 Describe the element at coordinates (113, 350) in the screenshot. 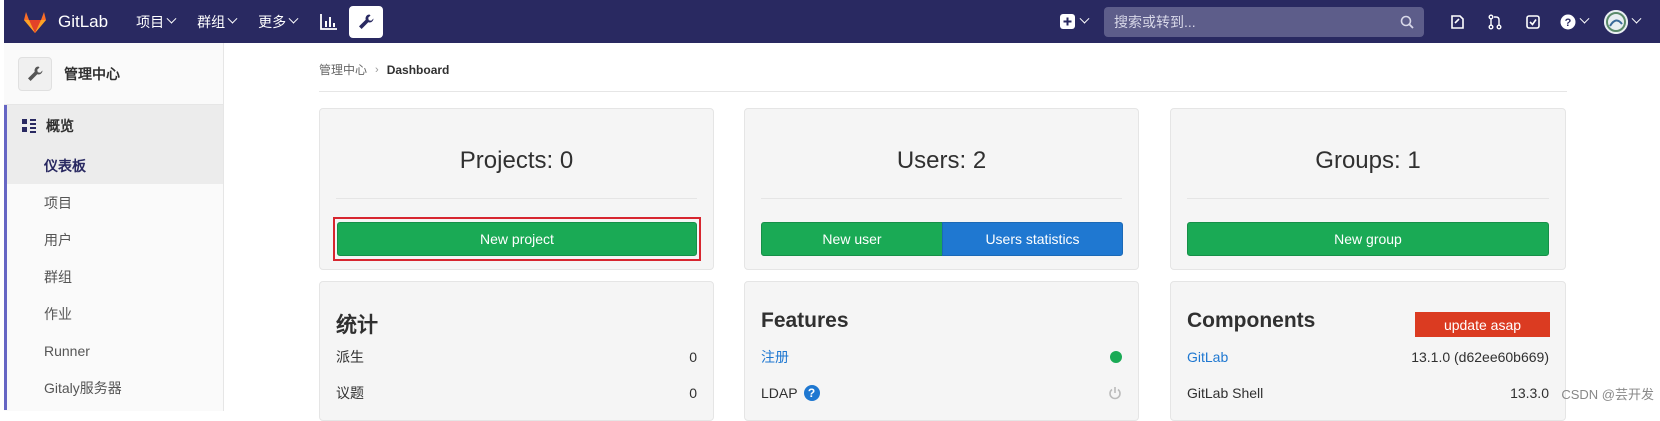

I see `sidebar-item-runners: Runner` at that location.